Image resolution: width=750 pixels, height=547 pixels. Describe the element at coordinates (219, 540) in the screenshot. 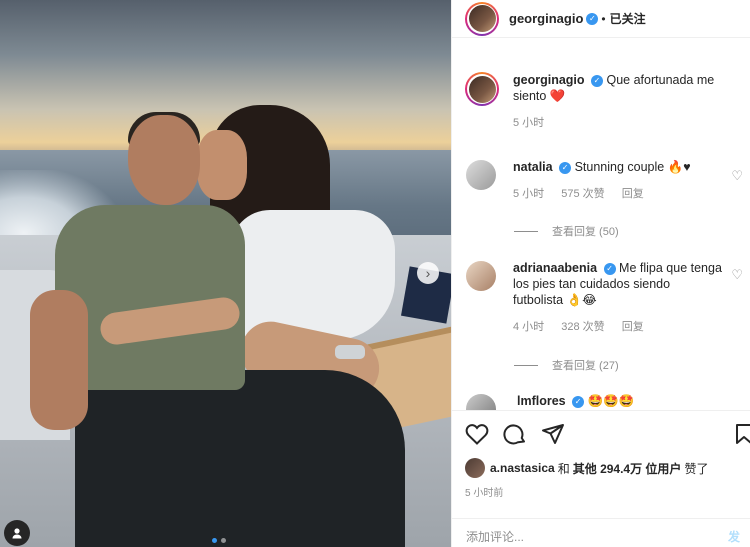

I see `carousel-dots` at that location.